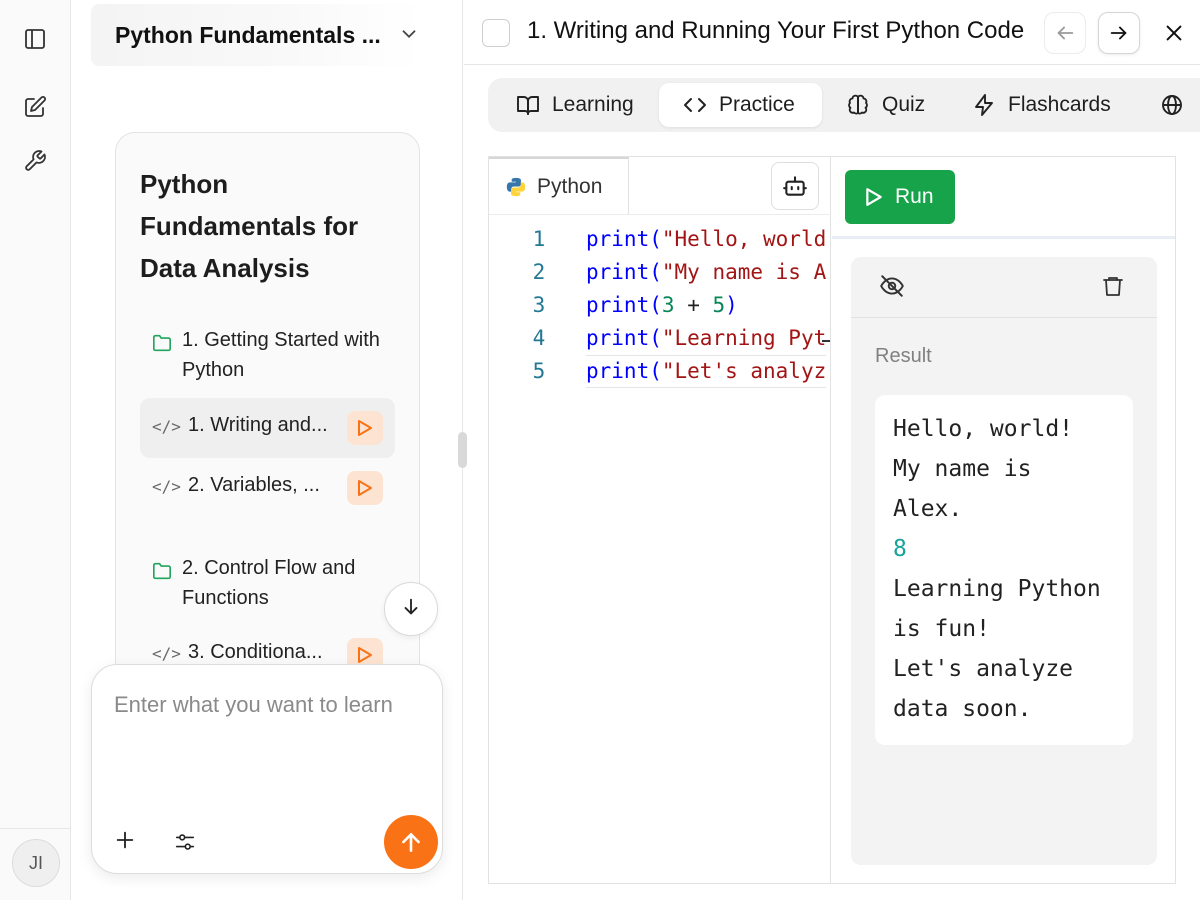 The image size is (1200, 900). Describe the element at coordinates (539, 338) in the screenshot. I see `line-number: 4` at that location.